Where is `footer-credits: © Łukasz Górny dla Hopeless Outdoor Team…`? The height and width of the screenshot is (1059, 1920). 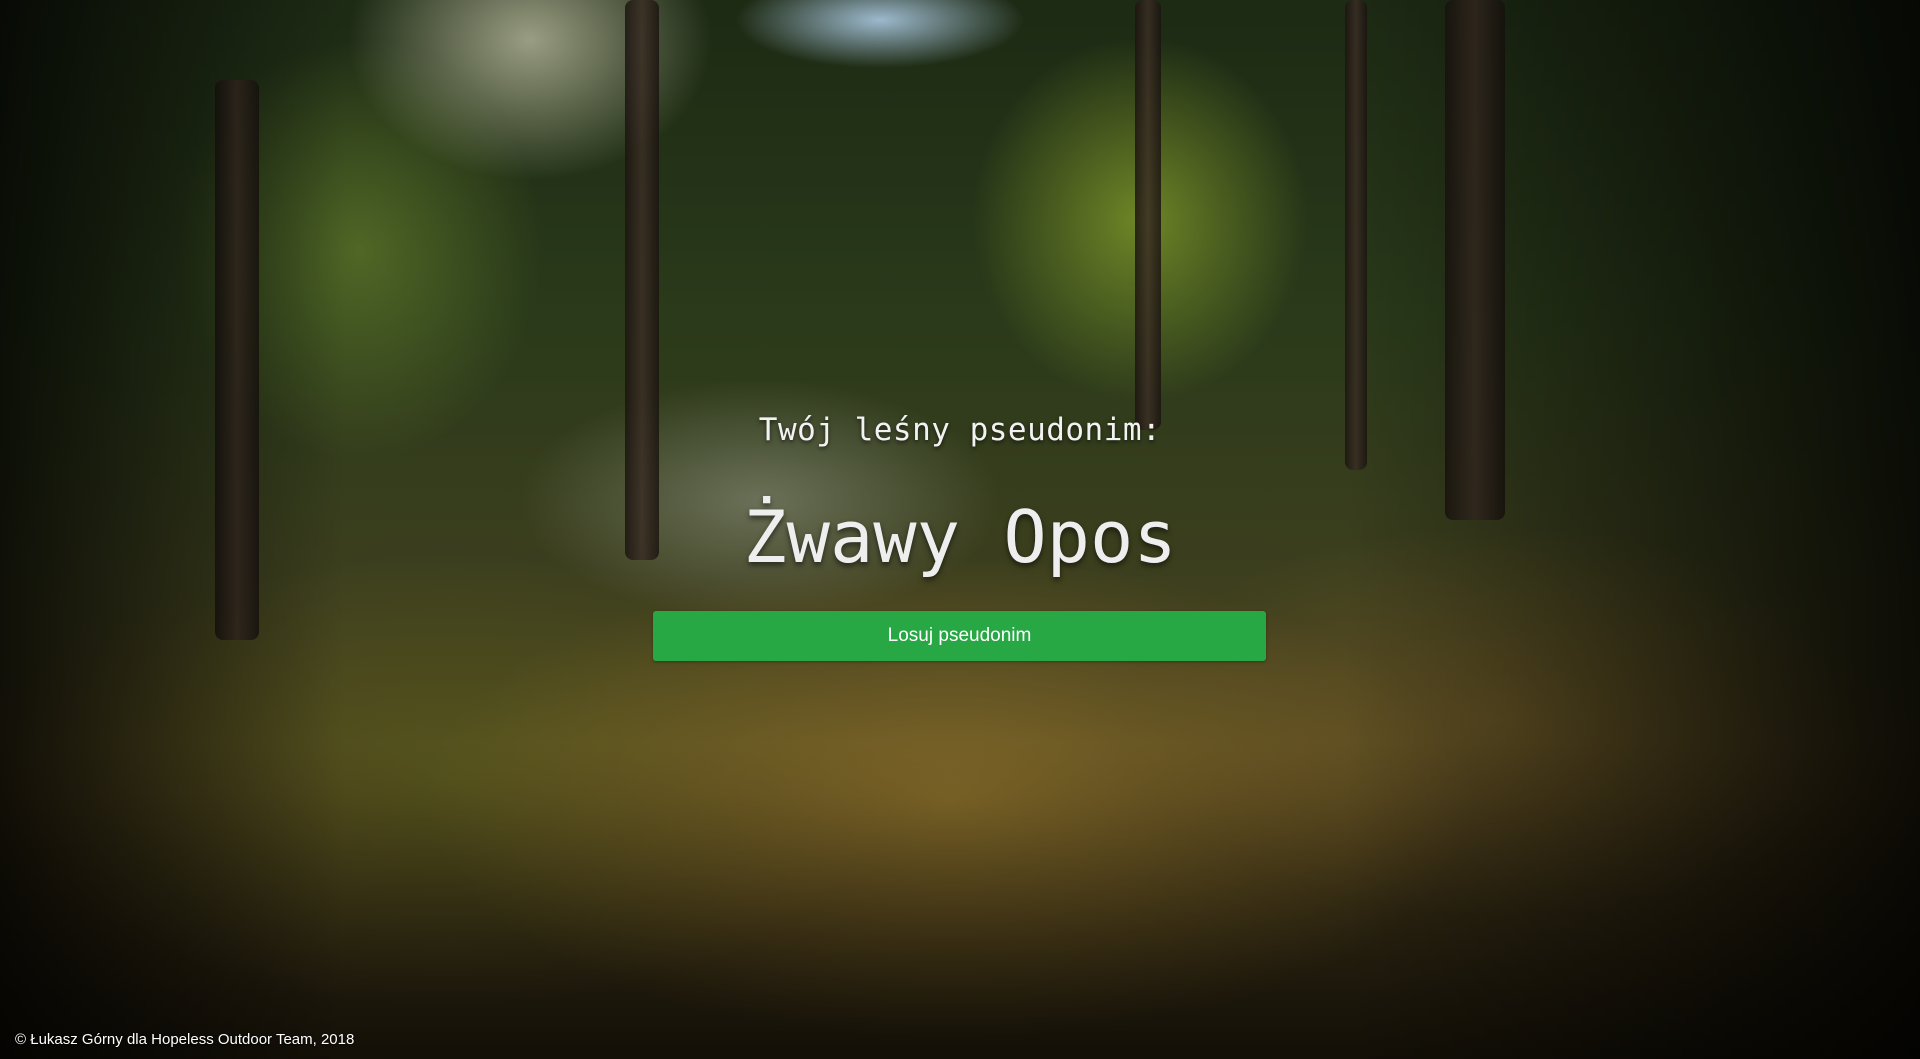 footer-credits: © Łukasz Górny dla Hopeless Outdoor Team… is located at coordinates (184, 1039).